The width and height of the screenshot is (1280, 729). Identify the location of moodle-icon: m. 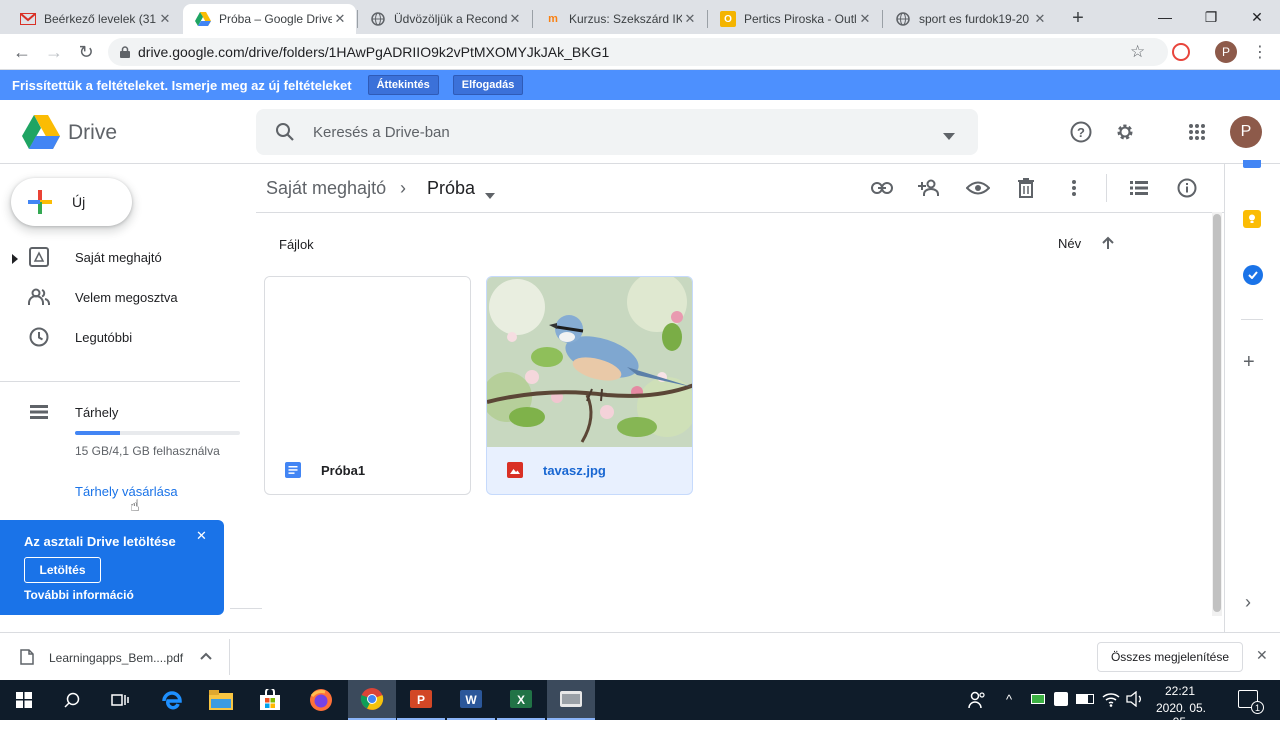
(553, 19).